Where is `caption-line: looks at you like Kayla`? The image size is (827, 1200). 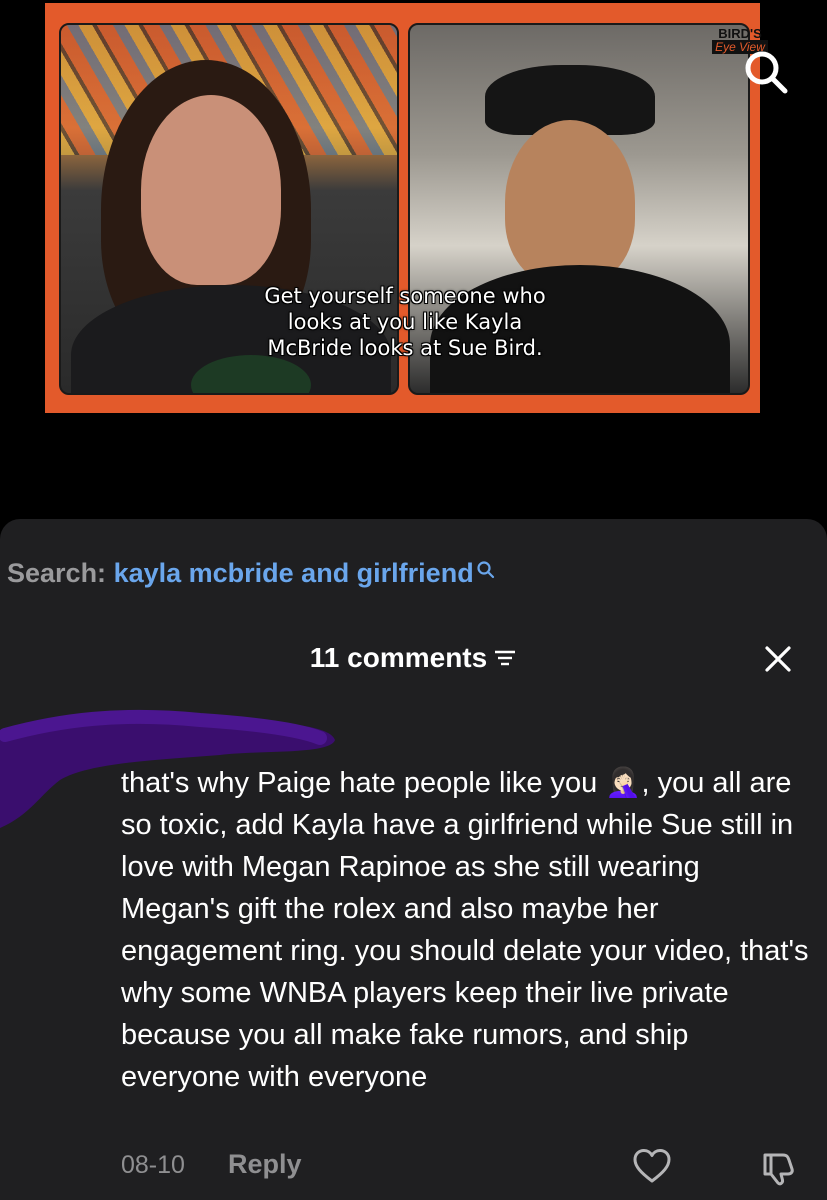 caption-line: looks at you like Kayla is located at coordinates (405, 322).